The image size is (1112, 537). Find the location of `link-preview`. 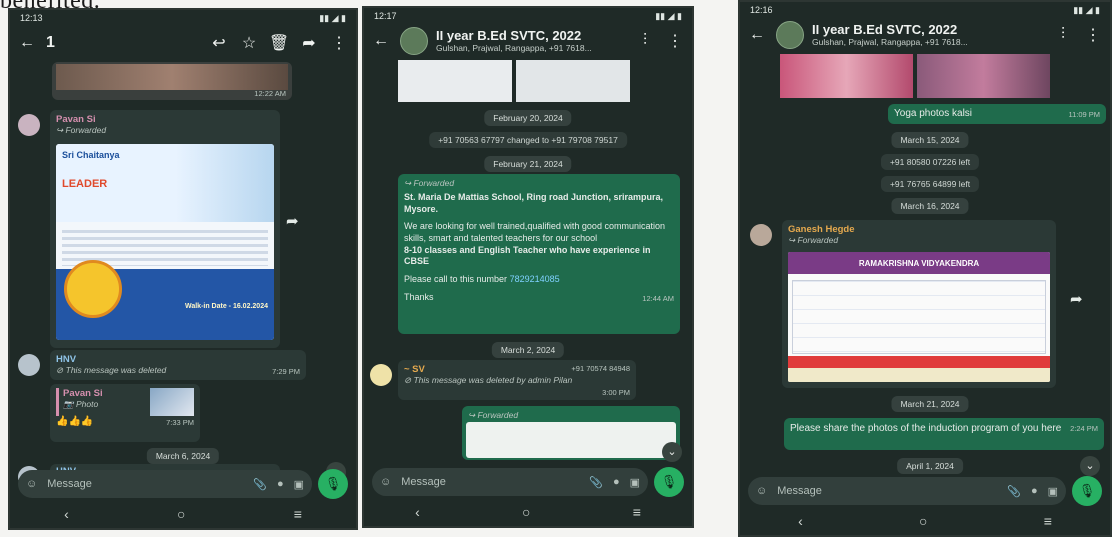

link-preview is located at coordinates (571, 440).